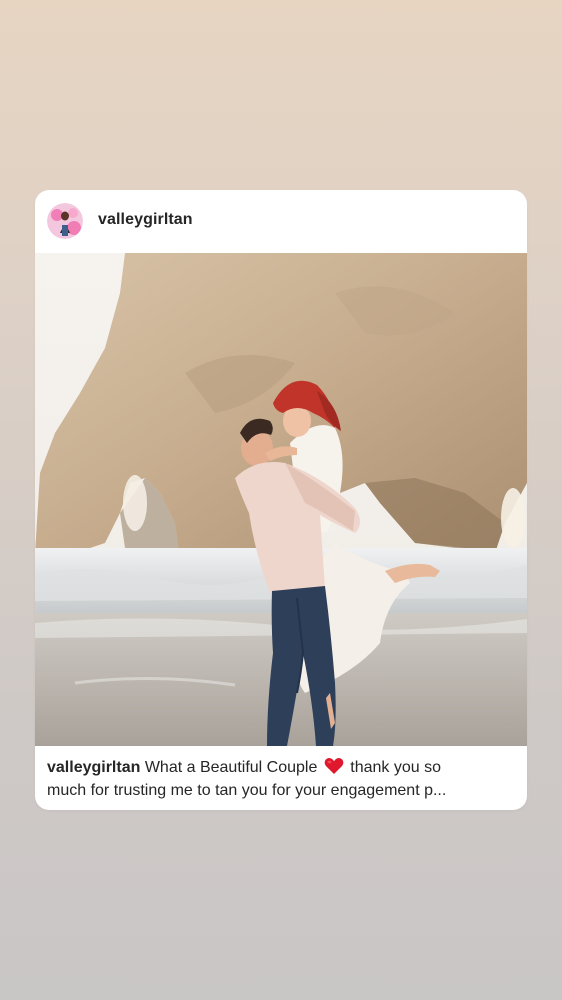 This screenshot has width=562, height=1000. I want to click on caption-text-line1-end: thank you so, so click(396, 767).